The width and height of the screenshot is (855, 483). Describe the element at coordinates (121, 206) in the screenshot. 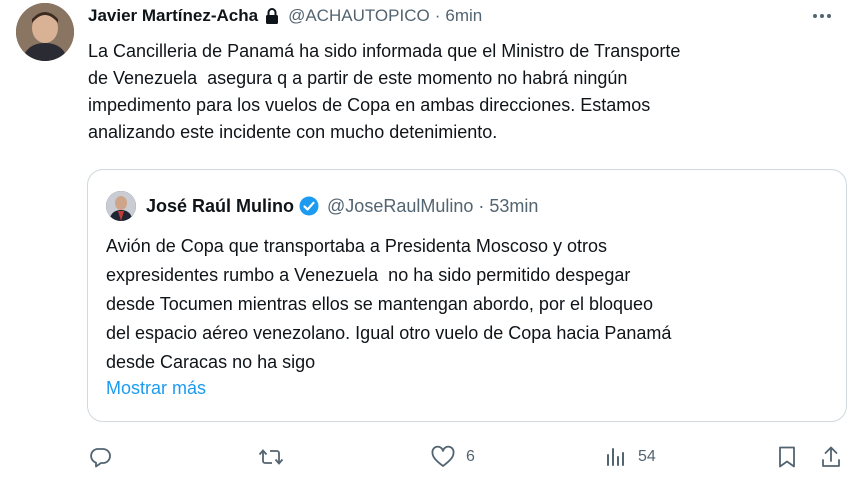

I see `quoted-avatar` at that location.